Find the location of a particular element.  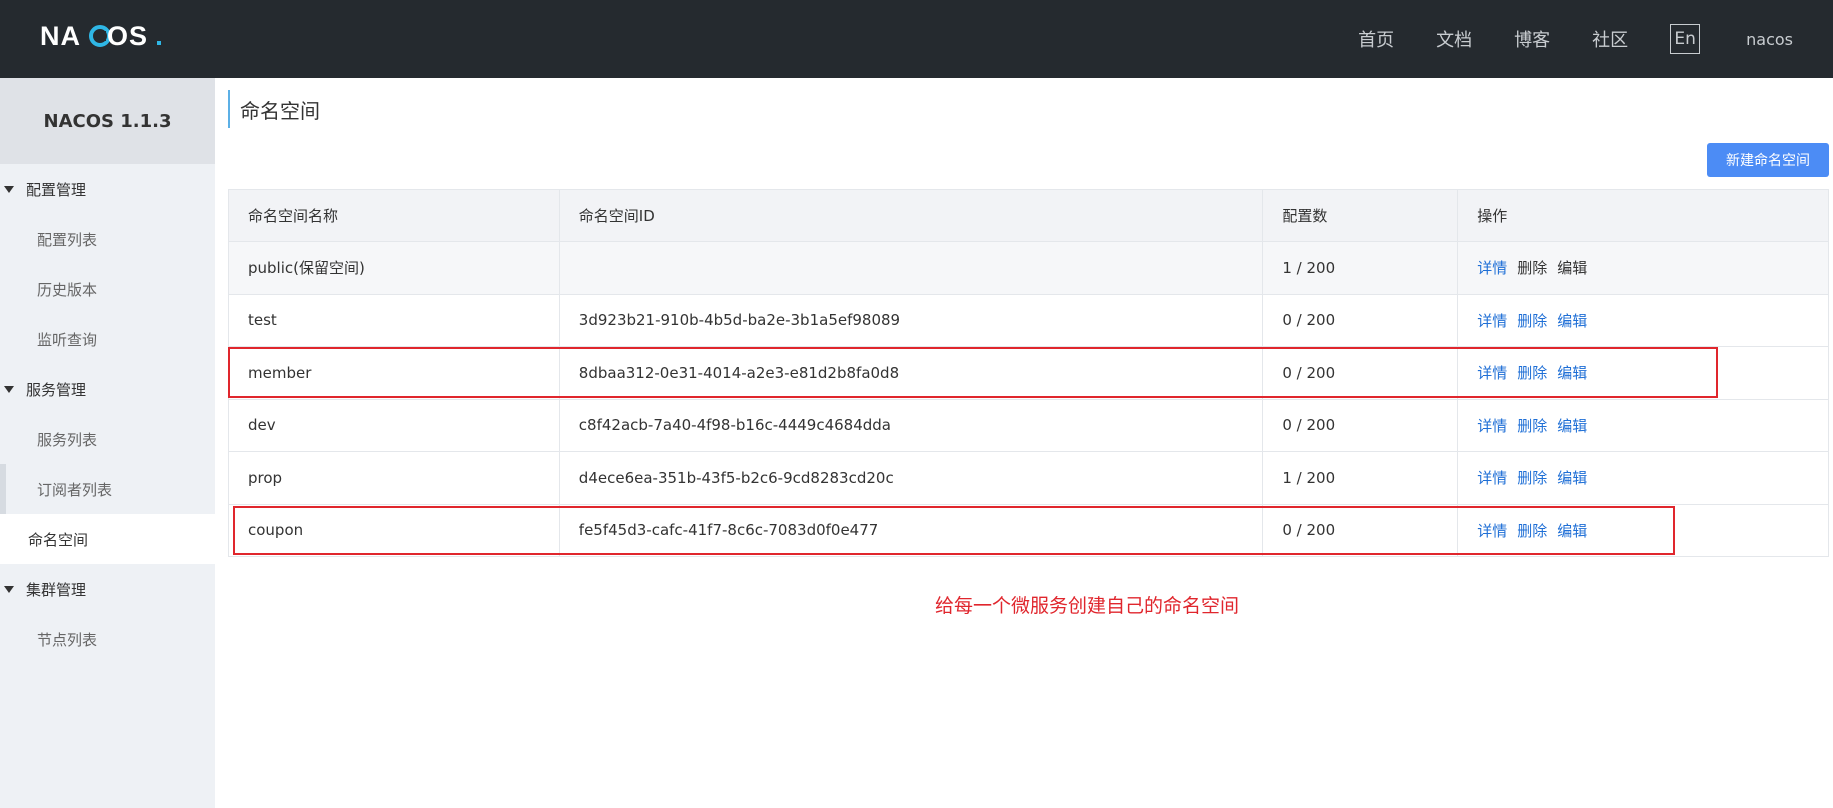

namespace-id: 8dbaa312-0e31-4014-a2e3-e81d2b8fa0d8 is located at coordinates (911, 373).